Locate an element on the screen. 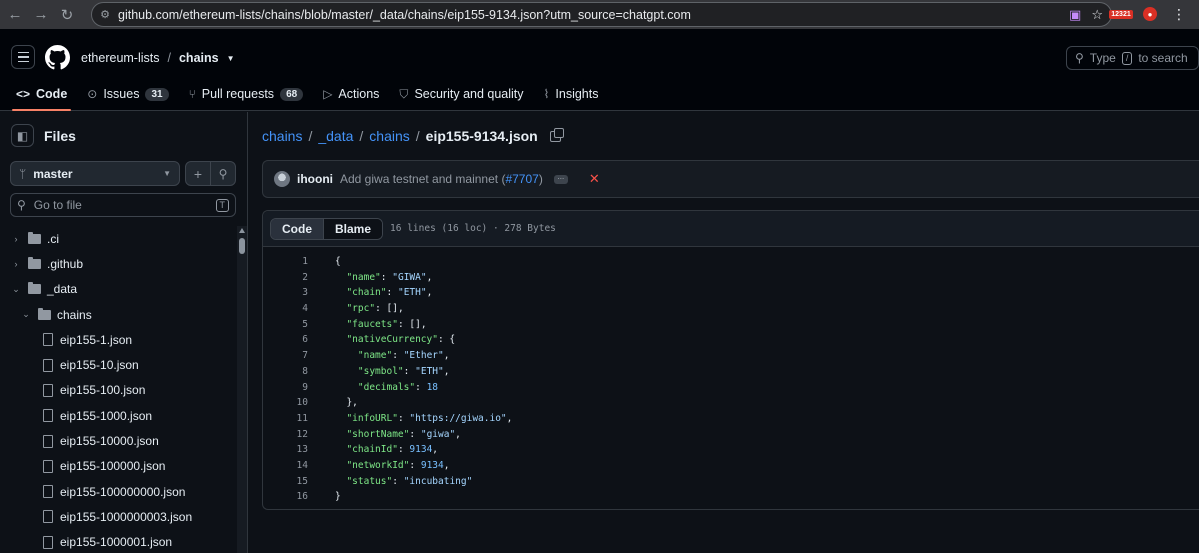  owner-link: ethereum-lists is located at coordinates (120, 58).